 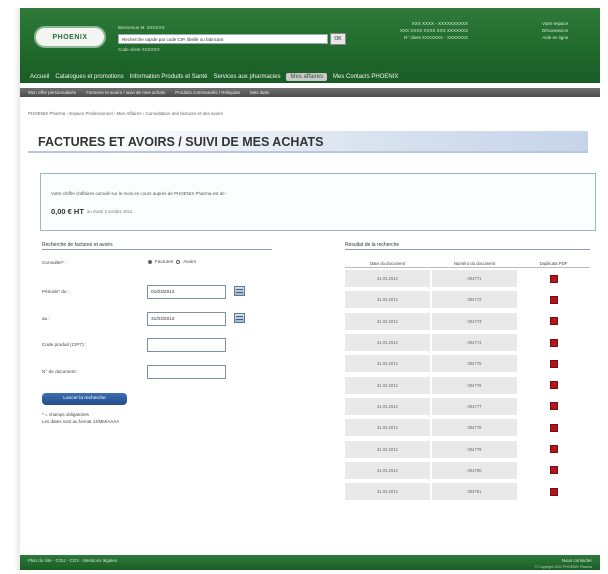 I want to click on account-line: XXX XXXX - XXXXXXXXXX, so click(x=440, y=23).